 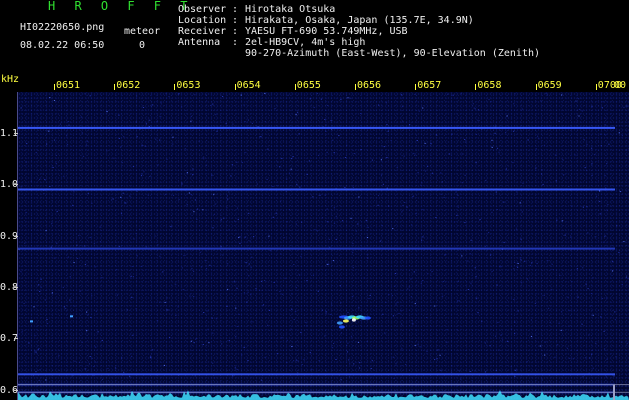 I want to click on x-tick-label: 0655, so click(x=308, y=85).